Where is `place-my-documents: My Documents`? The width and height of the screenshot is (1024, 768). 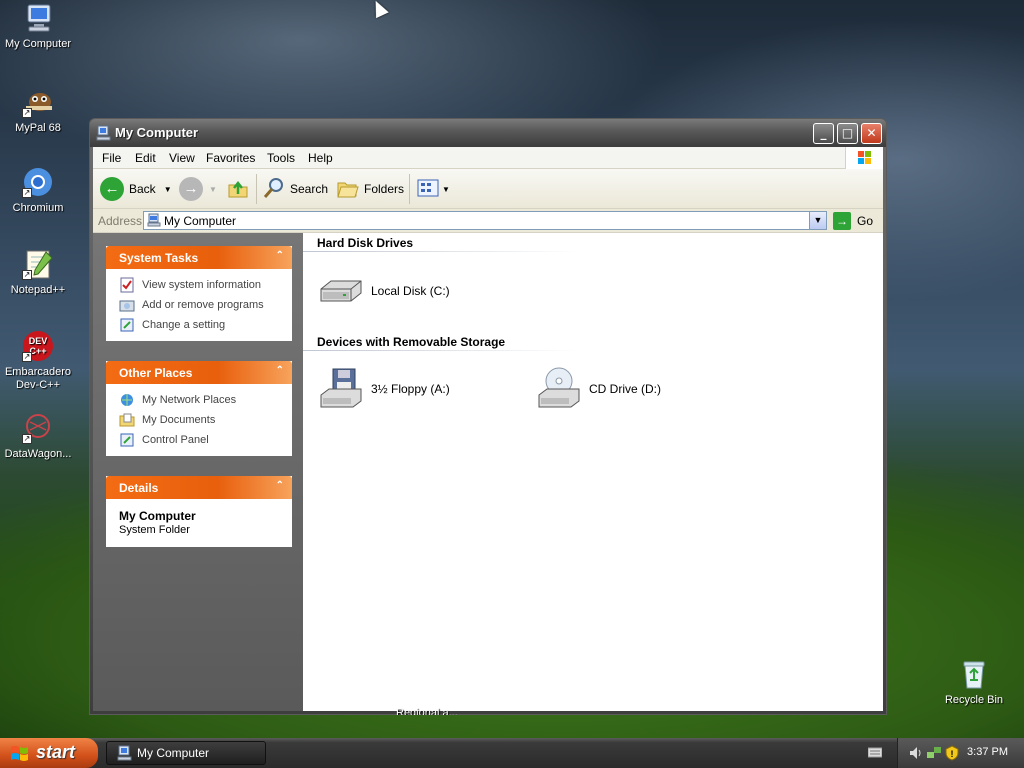
place-my-documents: My Documents is located at coordinates (205, 420).